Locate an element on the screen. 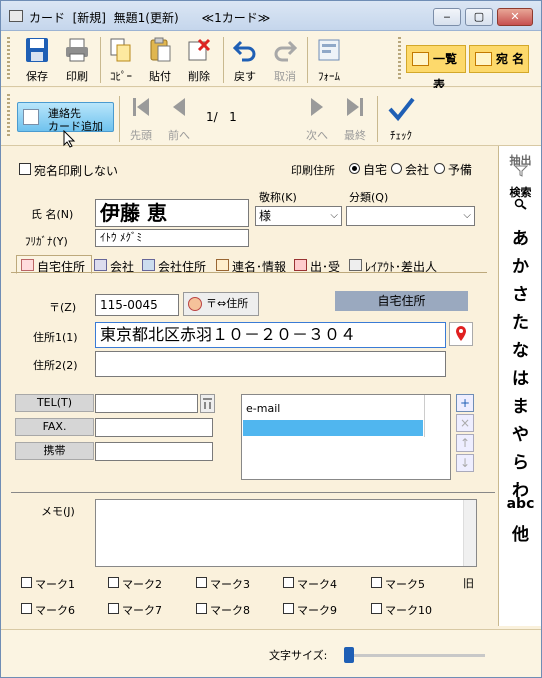  map-pin-icon is located at coordinates (461, 333).